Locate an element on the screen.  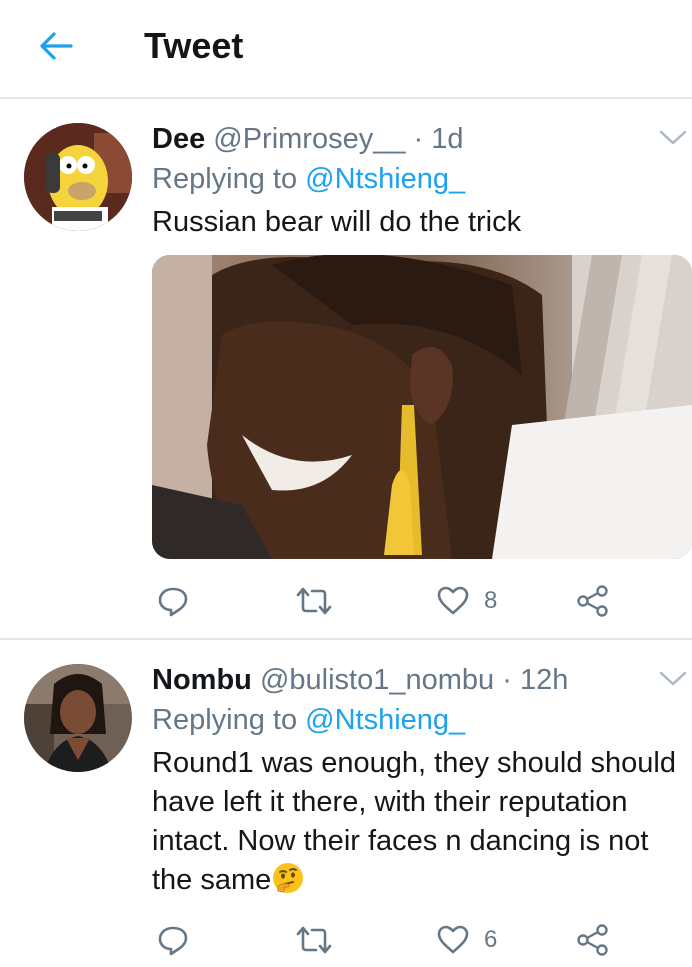
back-button is located at coordinates (56, 46).